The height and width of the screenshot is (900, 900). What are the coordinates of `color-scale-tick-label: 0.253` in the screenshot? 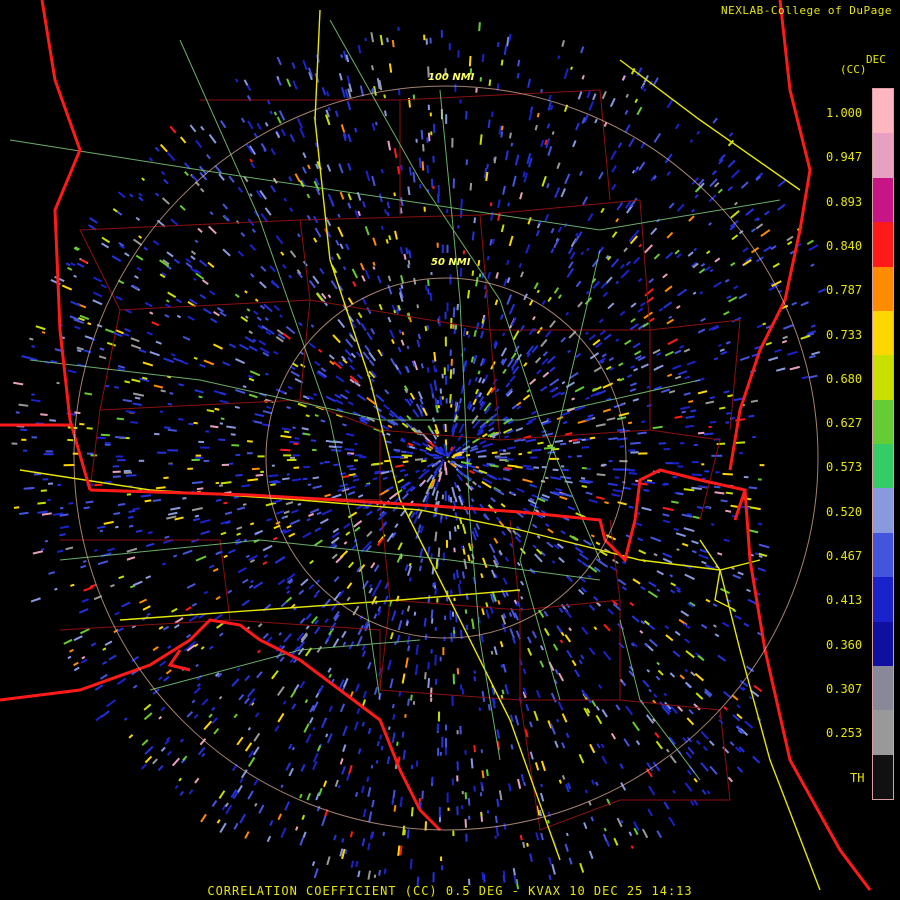 It's located at (844, 733).